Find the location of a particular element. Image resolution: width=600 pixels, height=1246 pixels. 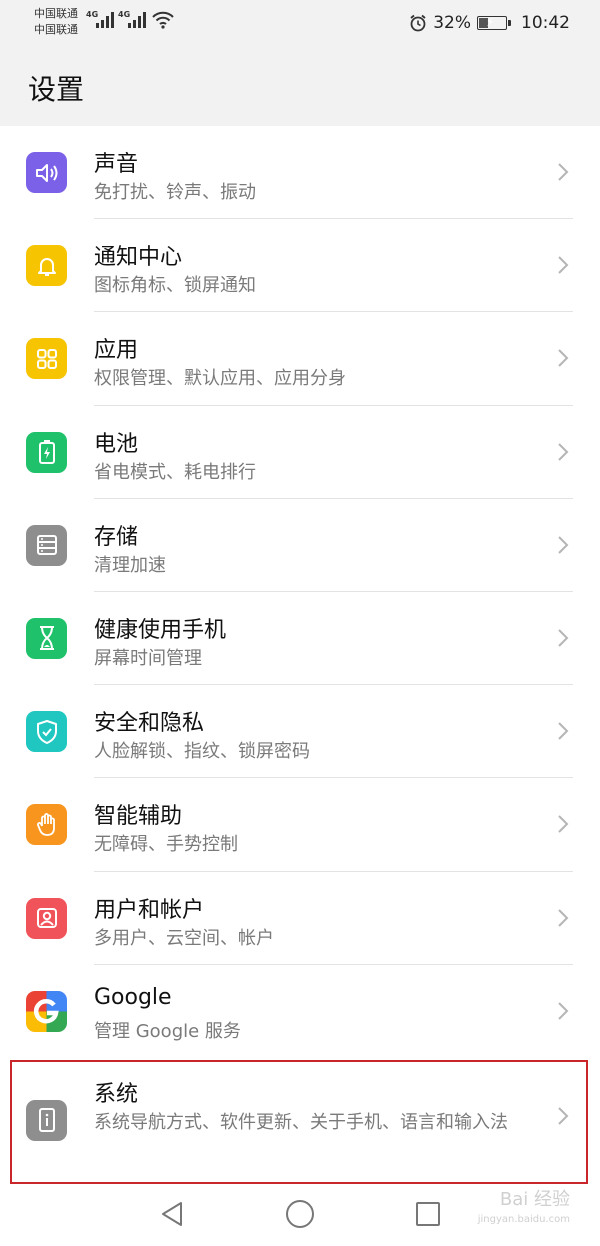

hourglass-icon is located at coordinates (46, 638).